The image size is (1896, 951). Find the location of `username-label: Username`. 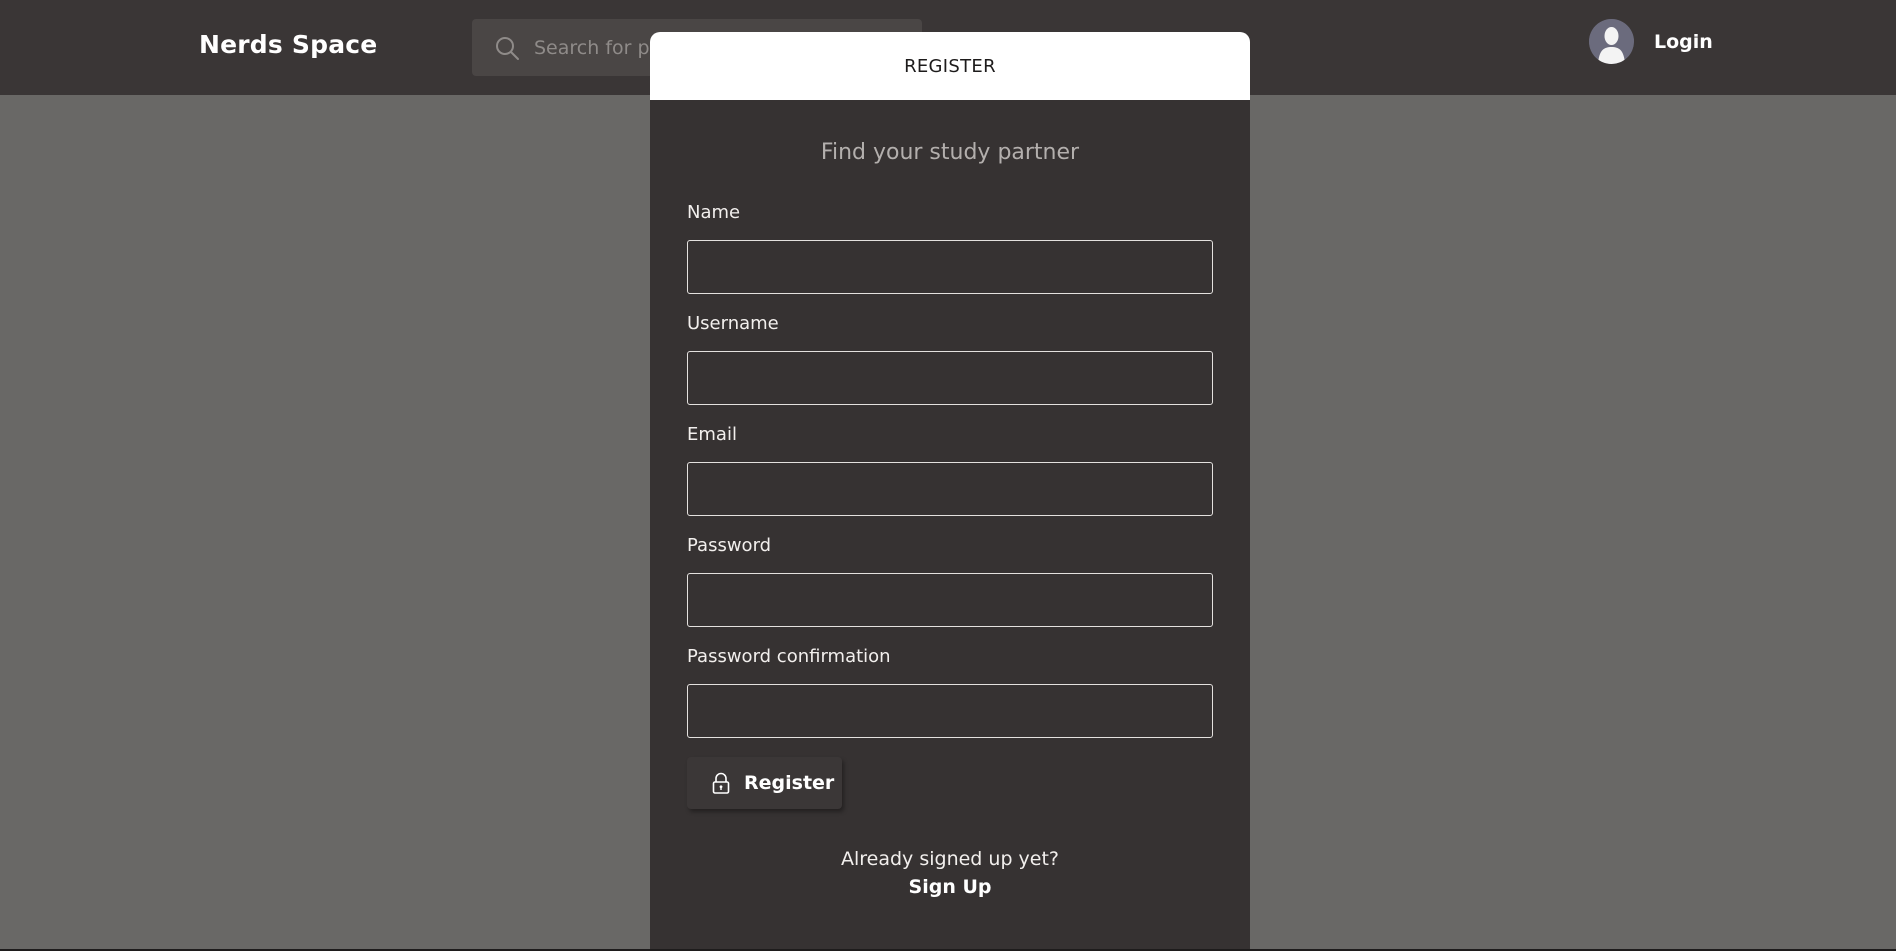

username-label: Username is located at coordinates (733, 323).